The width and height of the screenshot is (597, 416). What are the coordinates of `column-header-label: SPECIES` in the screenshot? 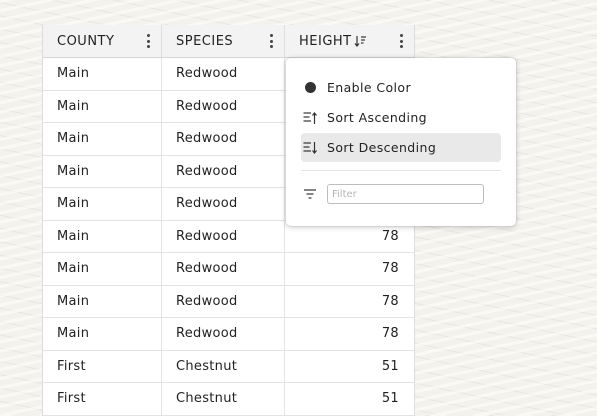 It's located at (205, 41).